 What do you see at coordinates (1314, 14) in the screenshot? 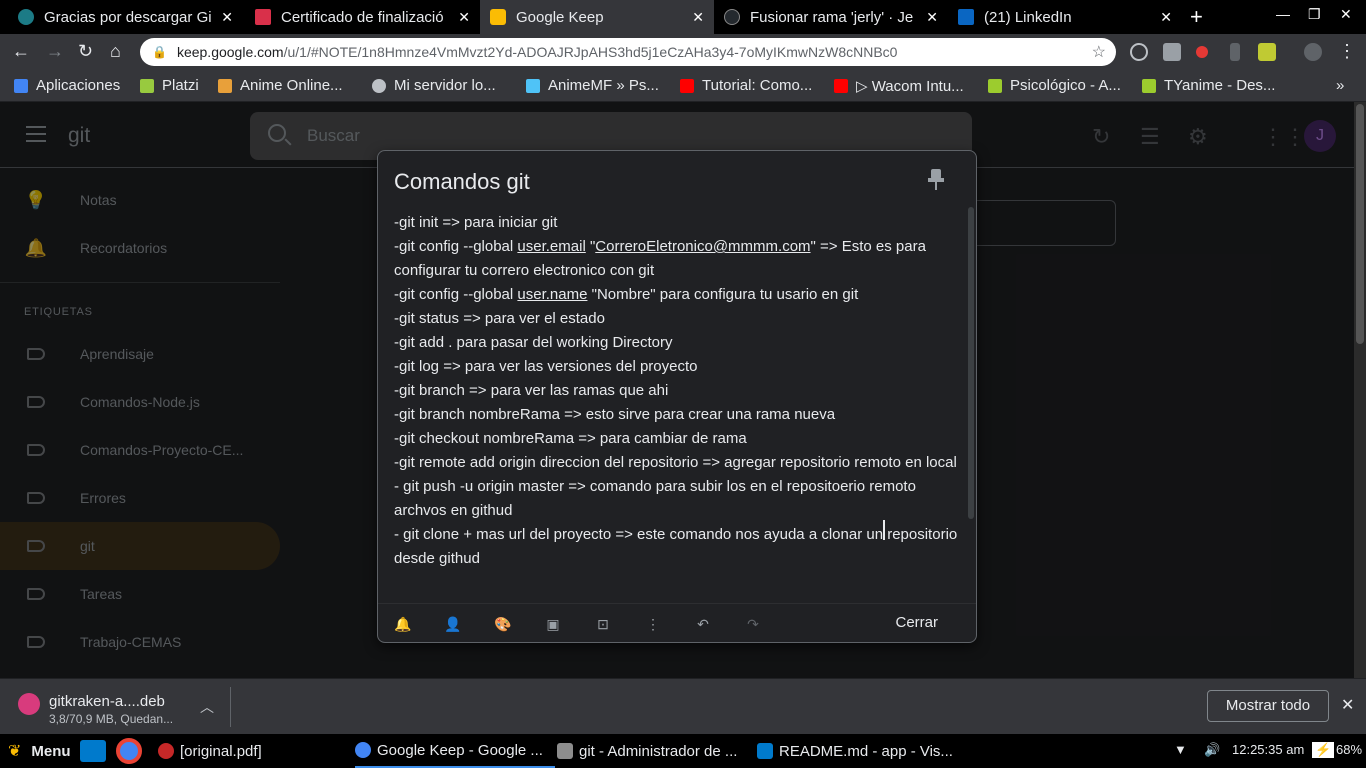
I see `maximize-icon: ❐` at bounding box center [1314, 14].